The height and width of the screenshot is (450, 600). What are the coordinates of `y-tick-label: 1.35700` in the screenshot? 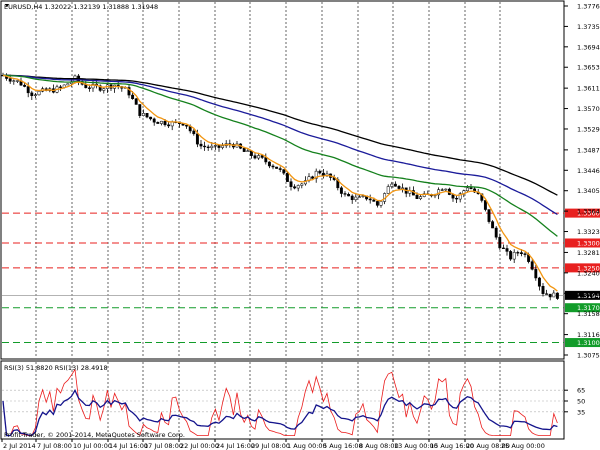 It's located at (588, 109).